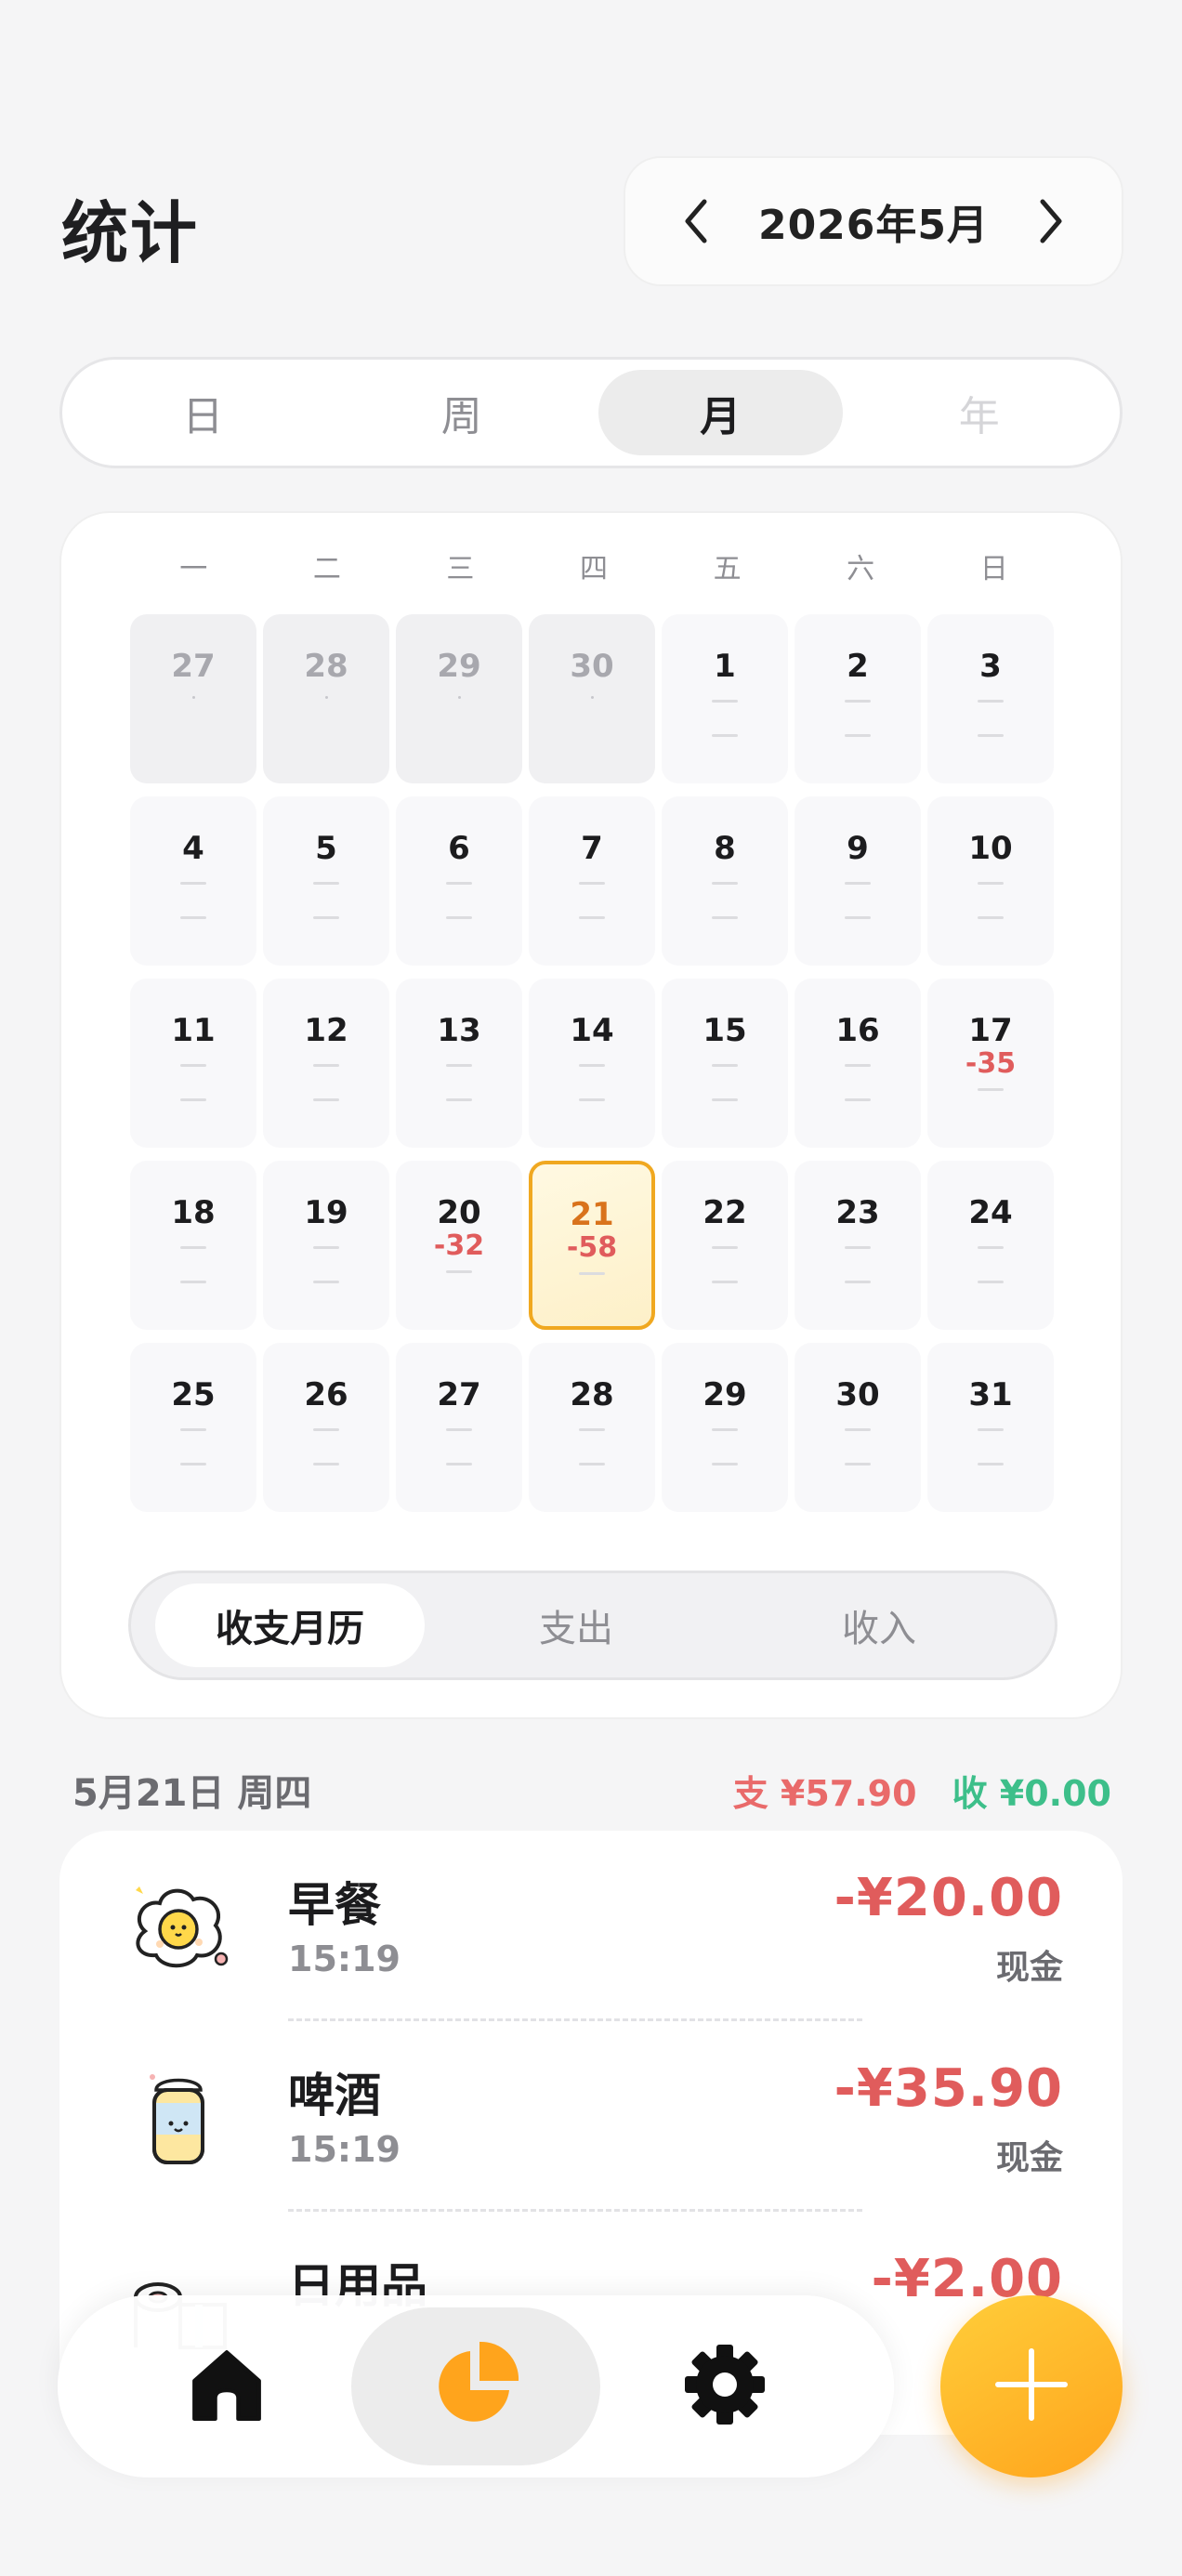  I want to click on day-number: 5, so click(326, 848).